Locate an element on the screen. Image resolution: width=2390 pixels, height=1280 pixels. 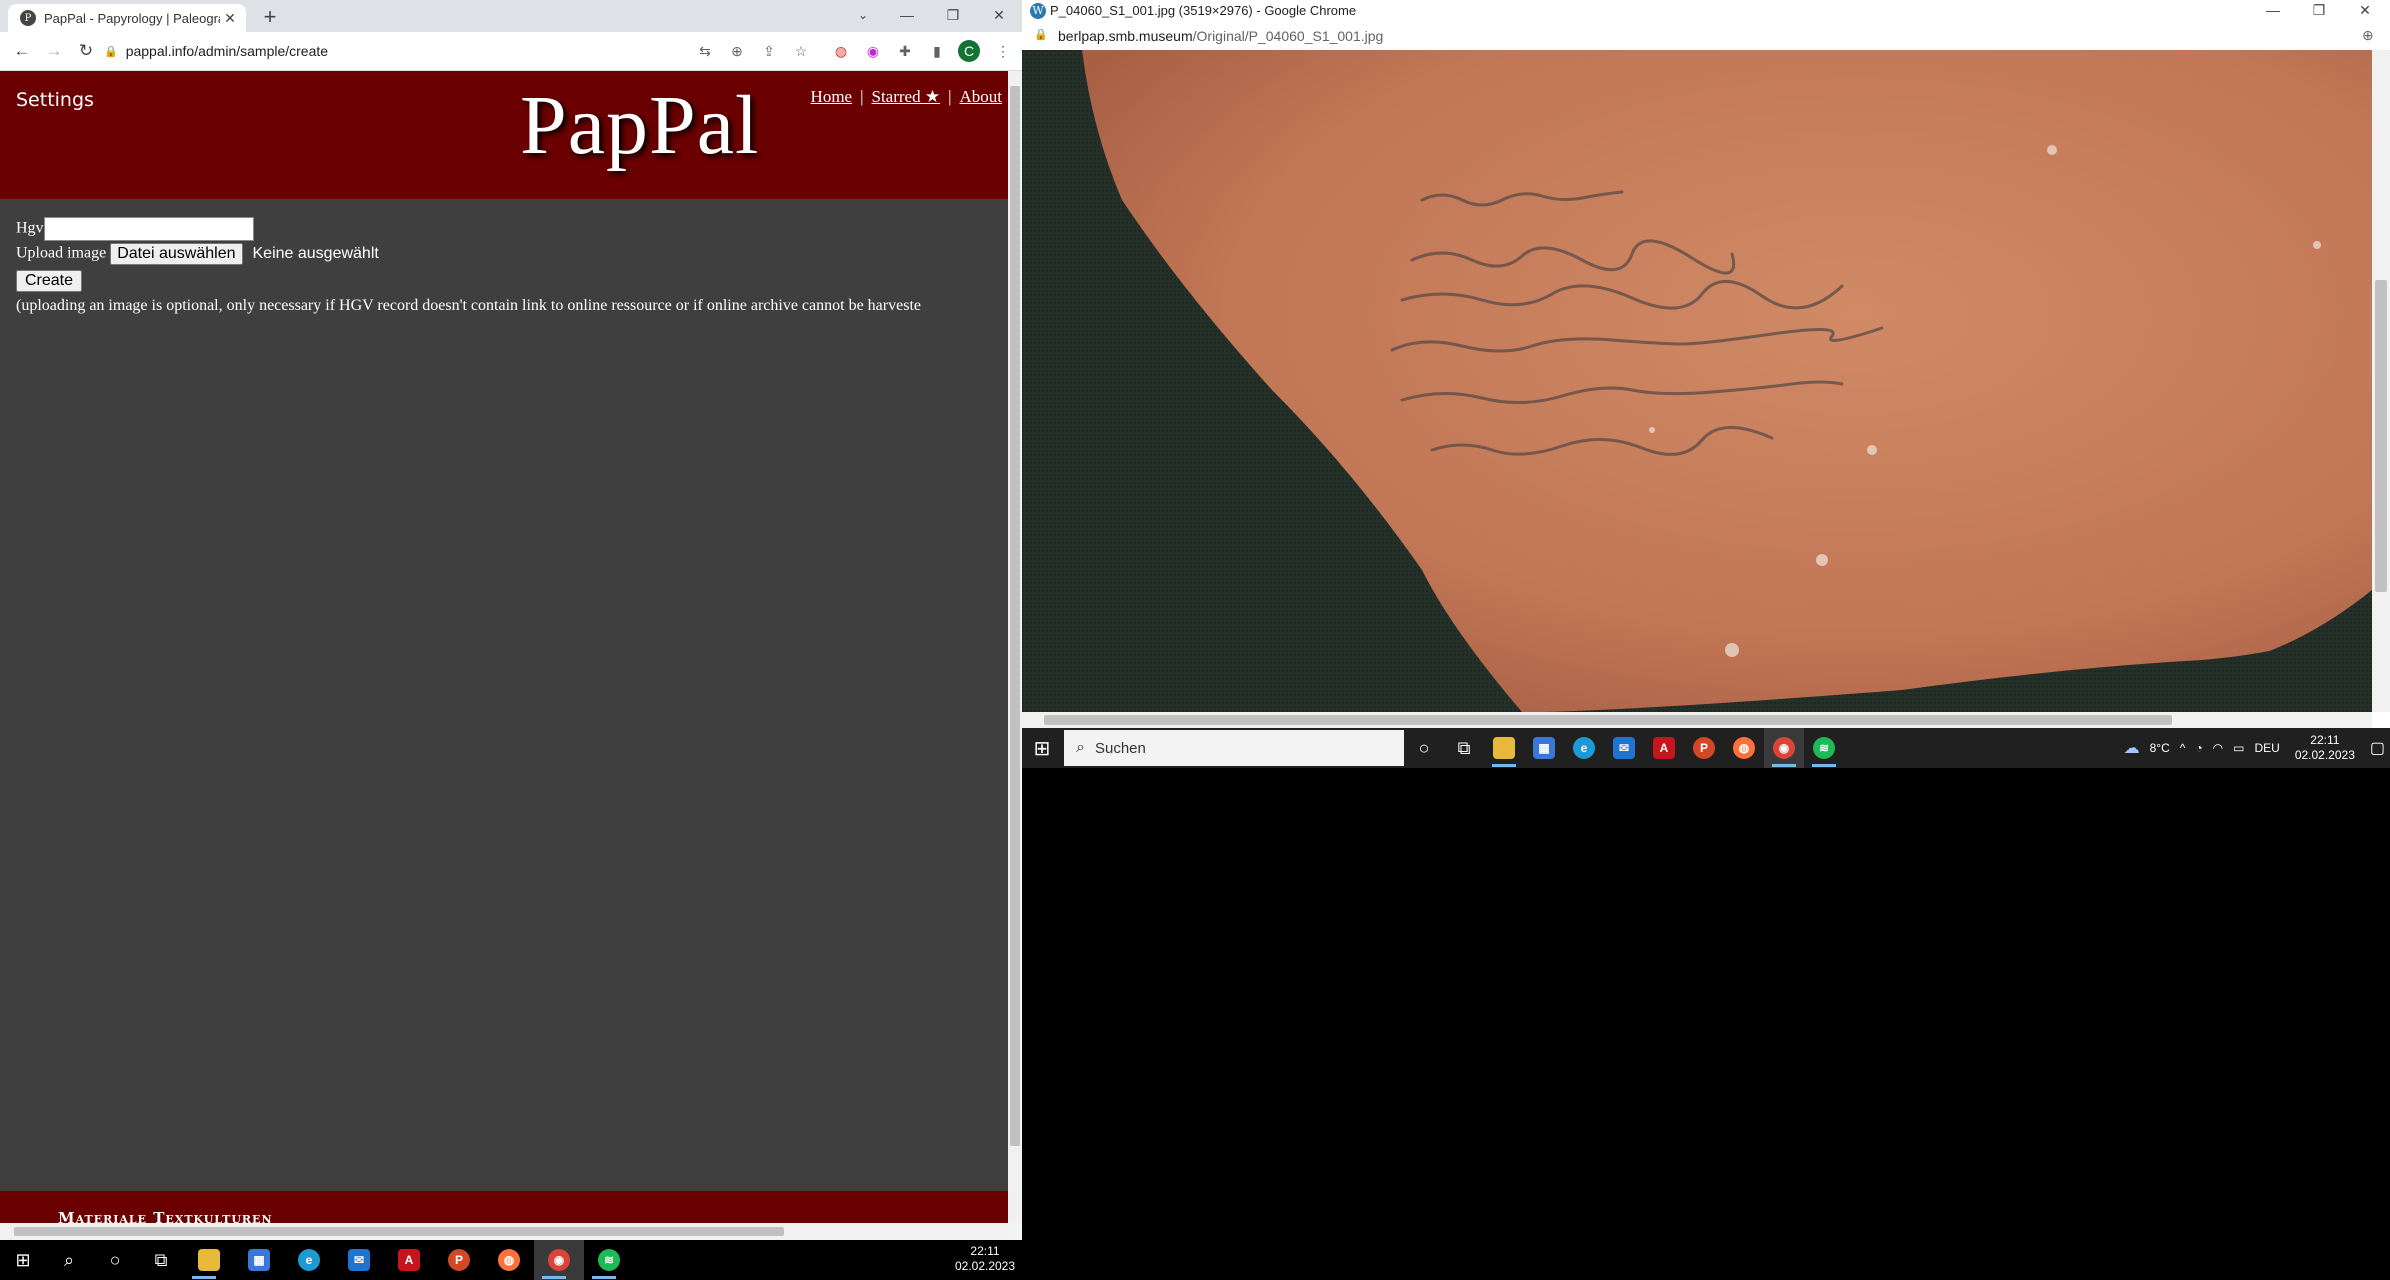
reload-icon: ↻ is located at coordinates (86, 52).